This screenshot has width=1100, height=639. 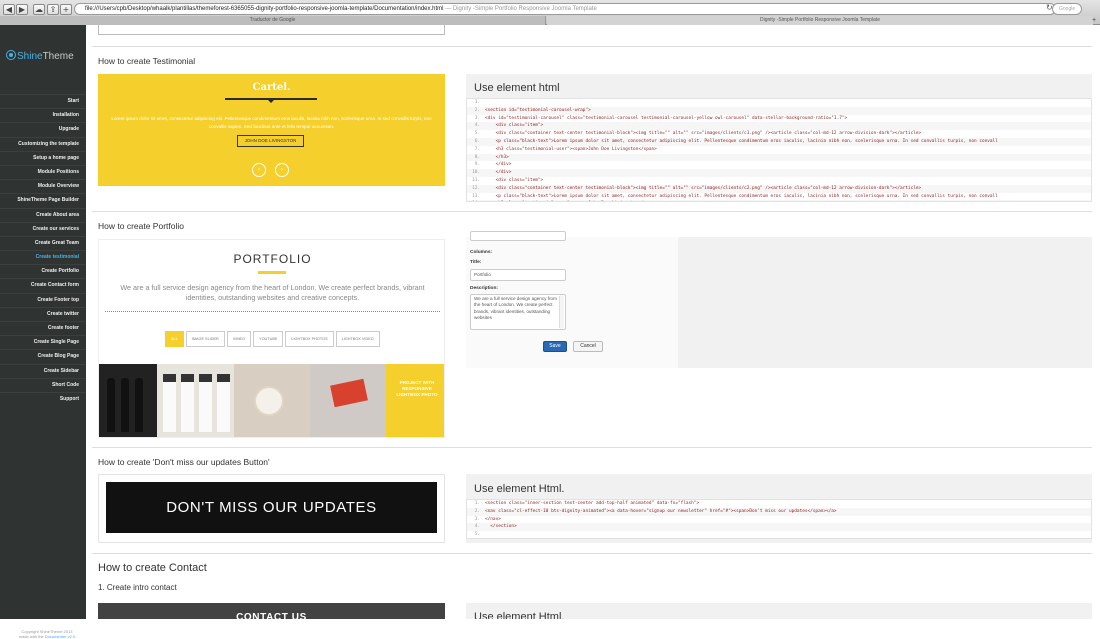 I want to click on code-line: 1., so click(x=779, y=103).